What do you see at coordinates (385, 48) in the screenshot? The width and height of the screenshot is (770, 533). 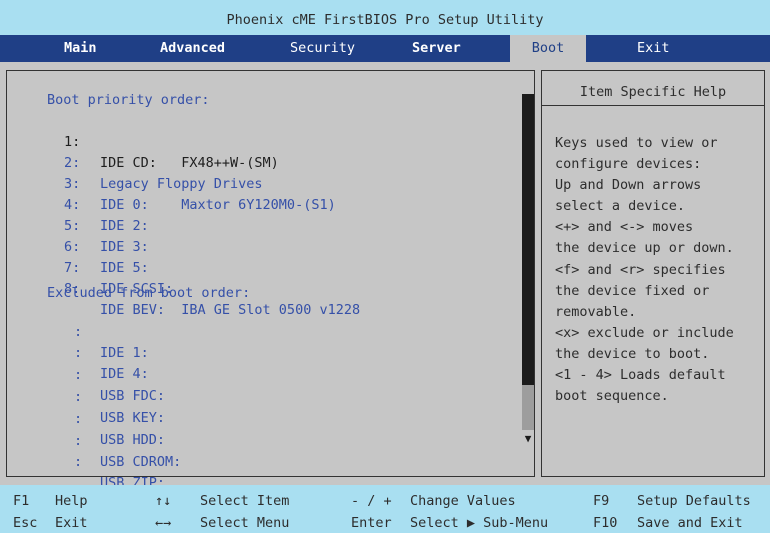 I see `menu-bar: Main Advanced Security Server Boot Exit` at bounding box center [385, 48].